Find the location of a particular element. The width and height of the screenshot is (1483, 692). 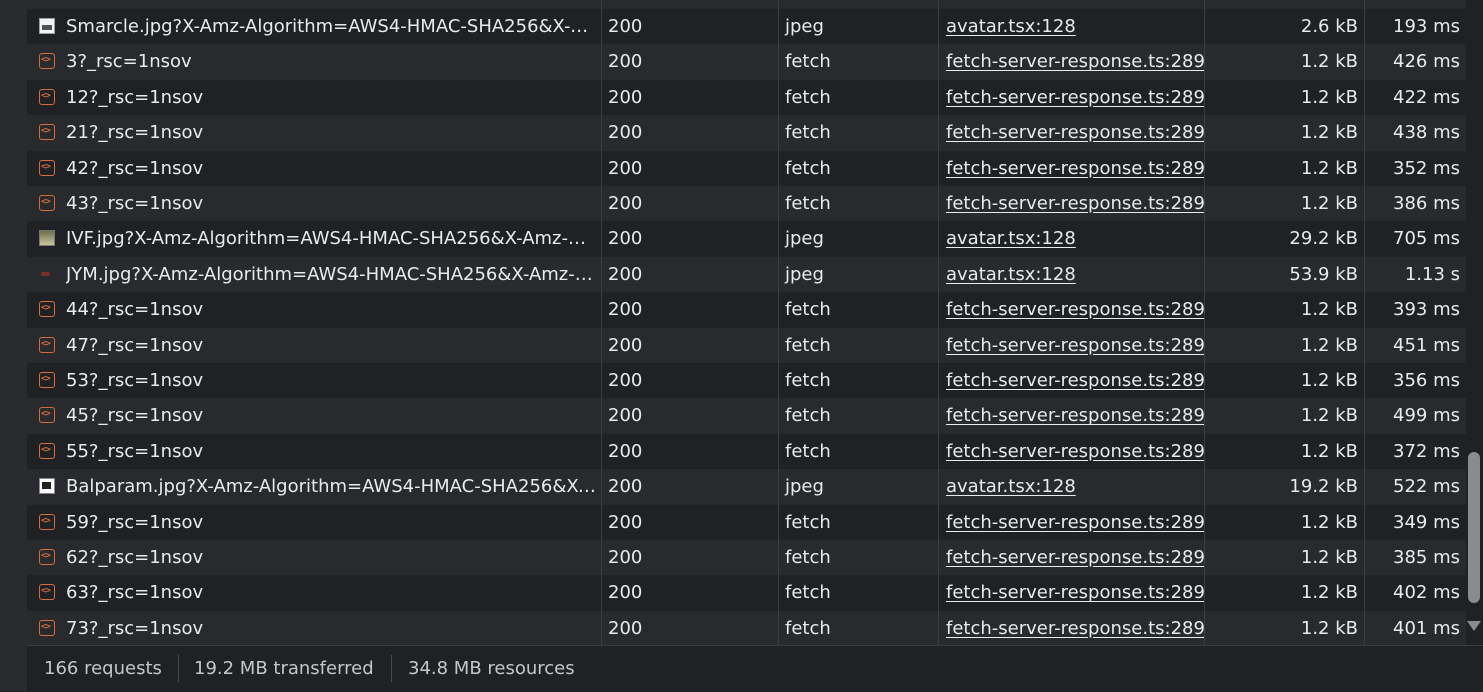

name-cell: 3?_rsc=1nsov is located at coordinates (314, 61).